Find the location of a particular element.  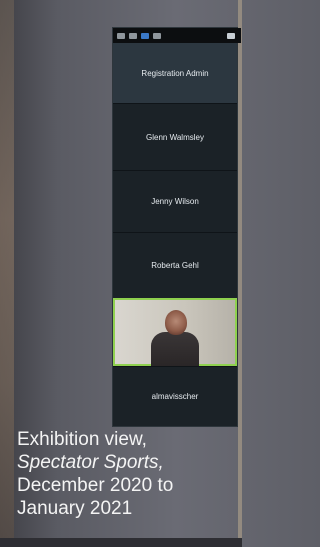

participant-tile: Glenn Walmsley is located at coordinates (175, 136).